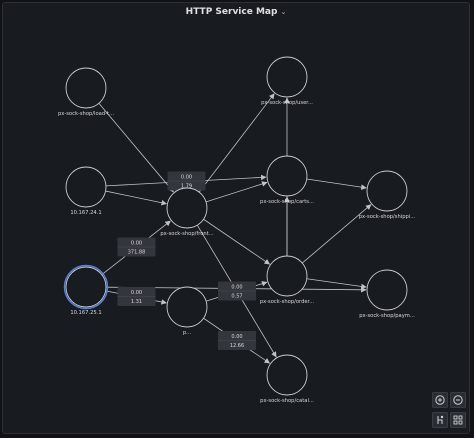 The height and width of the screenshot is (438, 474). What do you see at coordinates (237, 346) in the screenshot?
I see `edge-latency: 12.66` at bounding box center [237, 346].